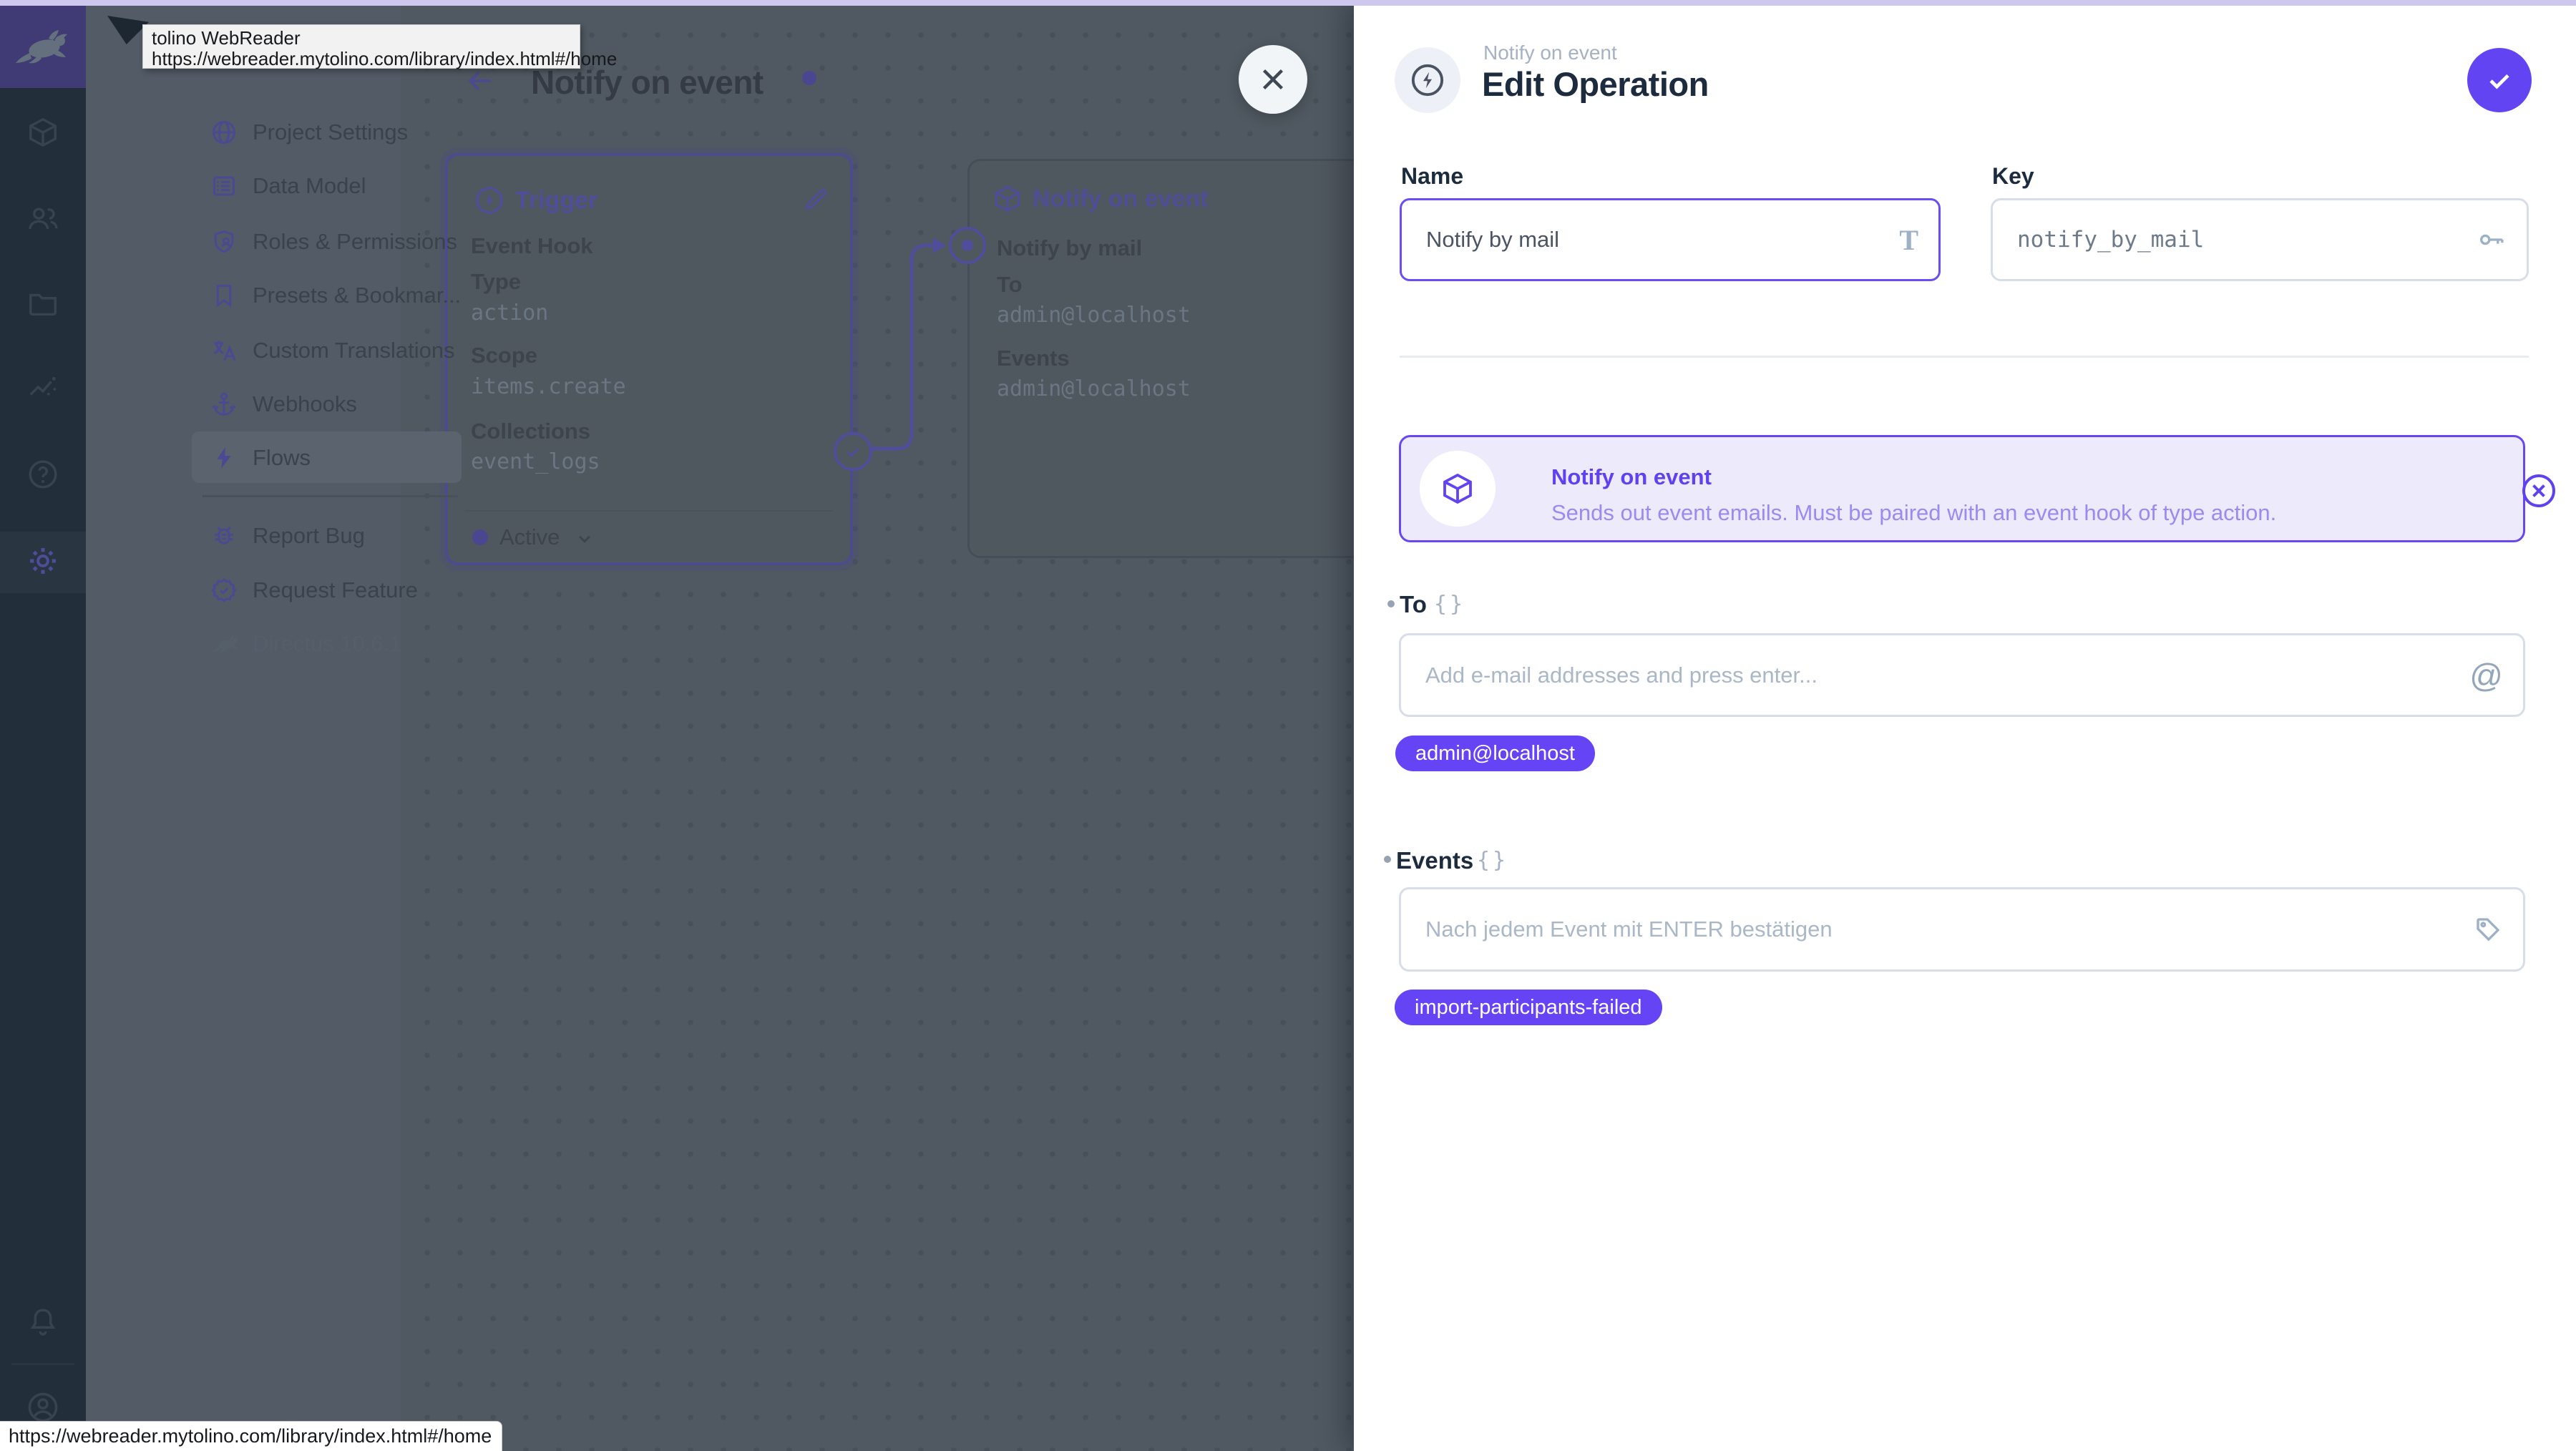  What do you see at coordinates (2013, 176) in the screenshot?
I see `key-field-label: Key` at bounding box center [2013, 176].